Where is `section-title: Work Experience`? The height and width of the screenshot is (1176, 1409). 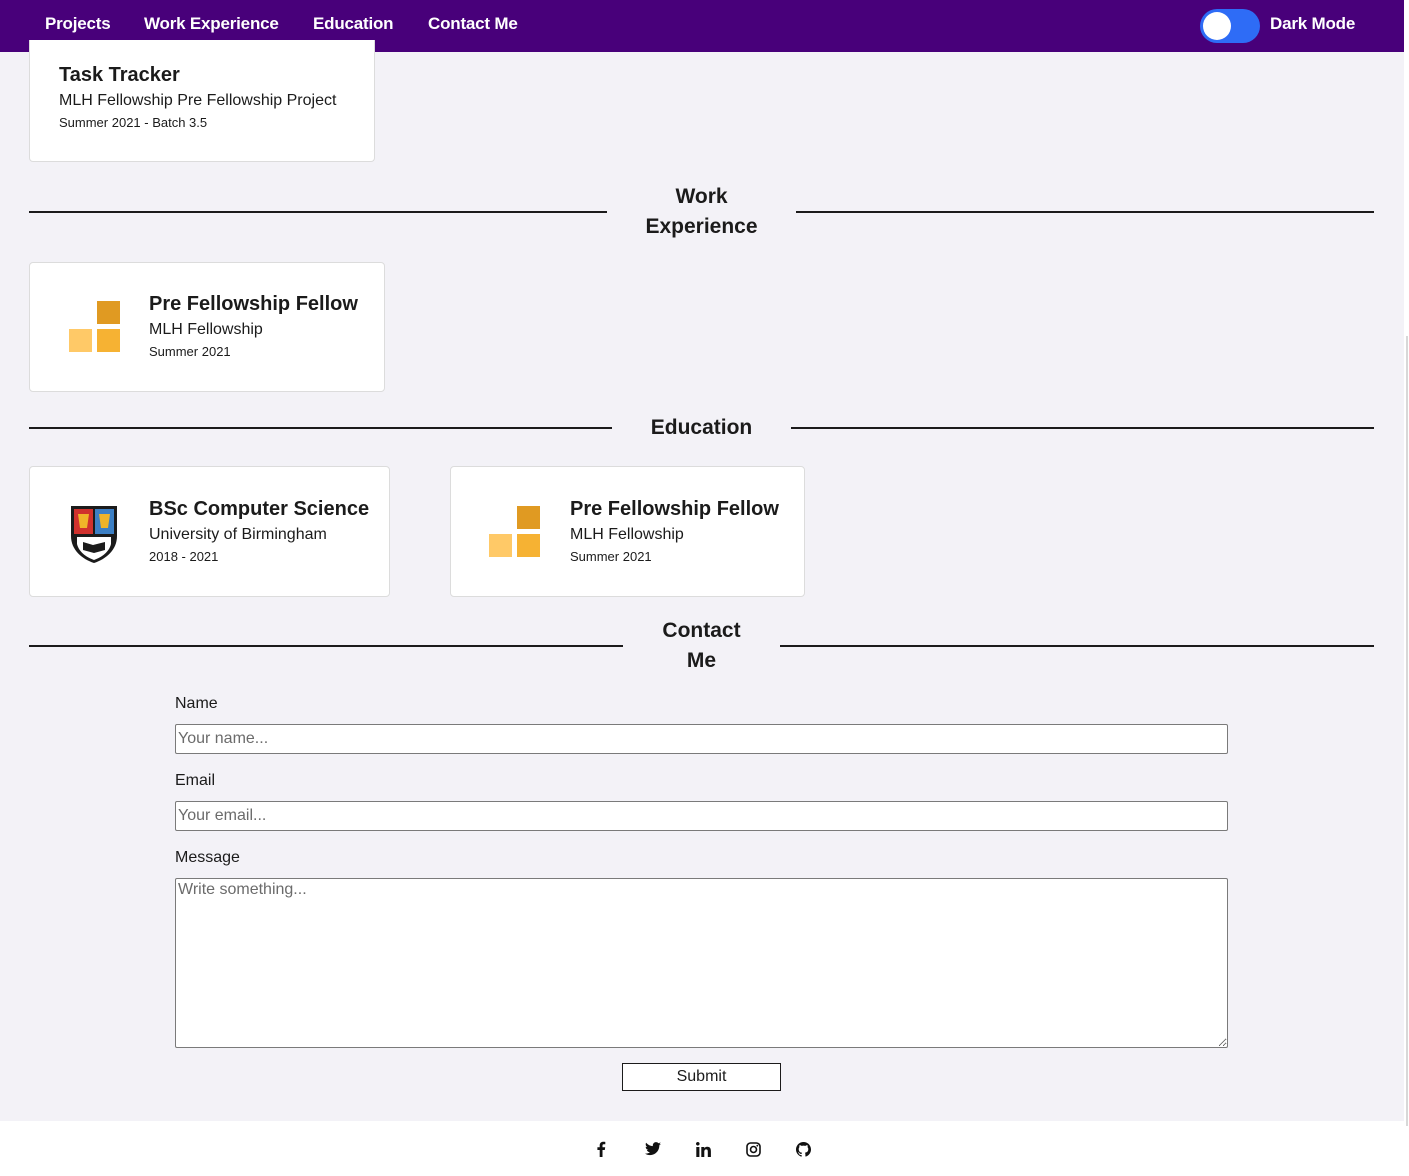 section-title: Work Experience is located at coordinates (701, 212).